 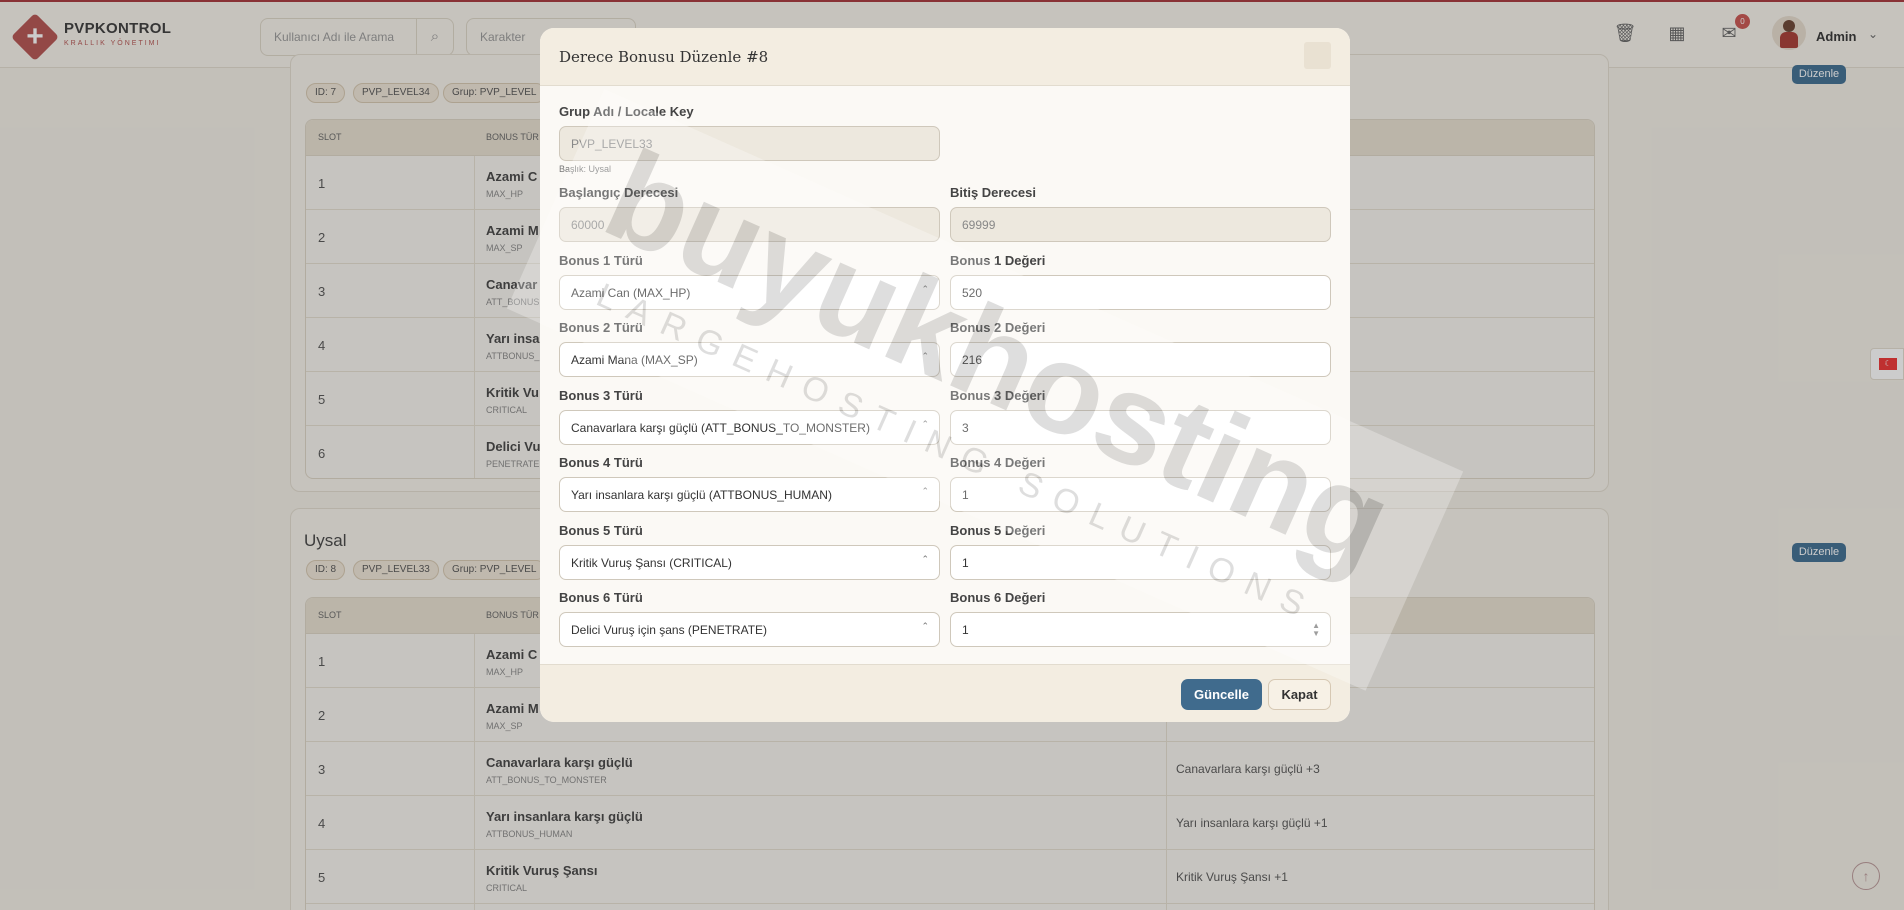 I want to click on start-degree-field: 60000, so click(x=749, y=224).